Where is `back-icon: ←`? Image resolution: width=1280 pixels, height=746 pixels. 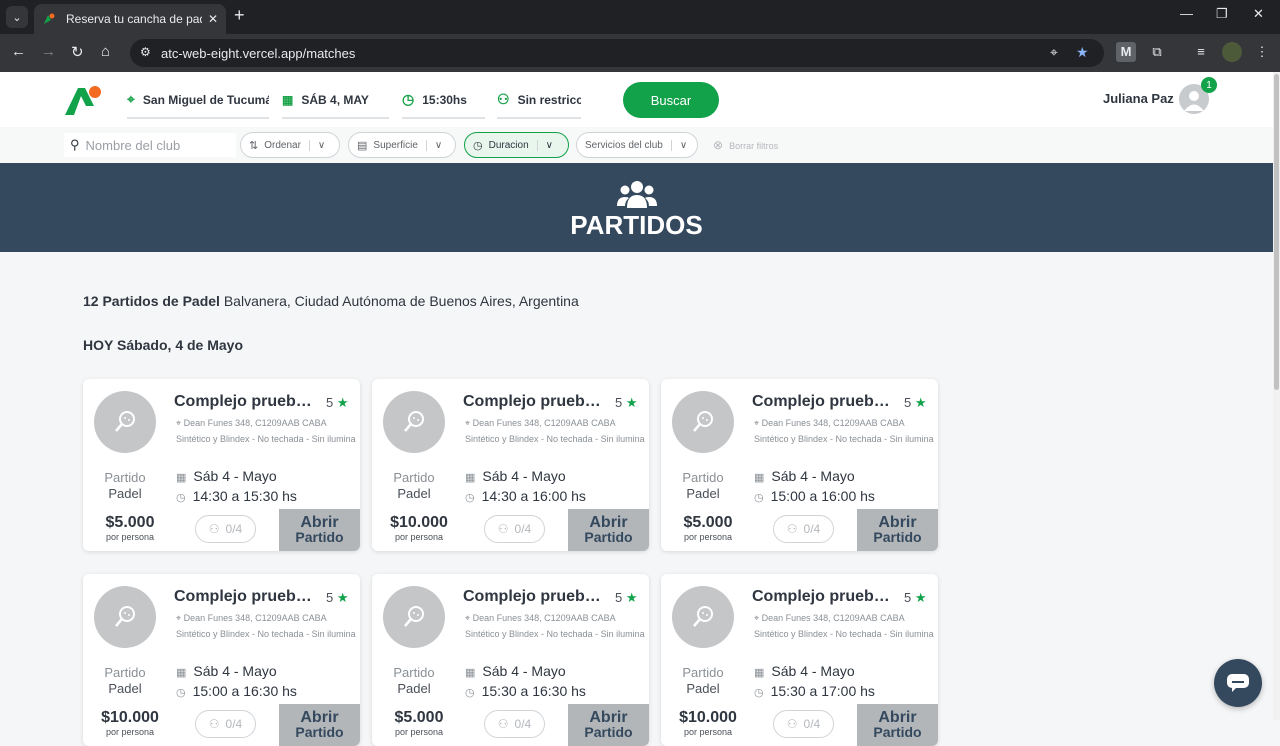 back-icon: ← is located at coordinates (18, 51).